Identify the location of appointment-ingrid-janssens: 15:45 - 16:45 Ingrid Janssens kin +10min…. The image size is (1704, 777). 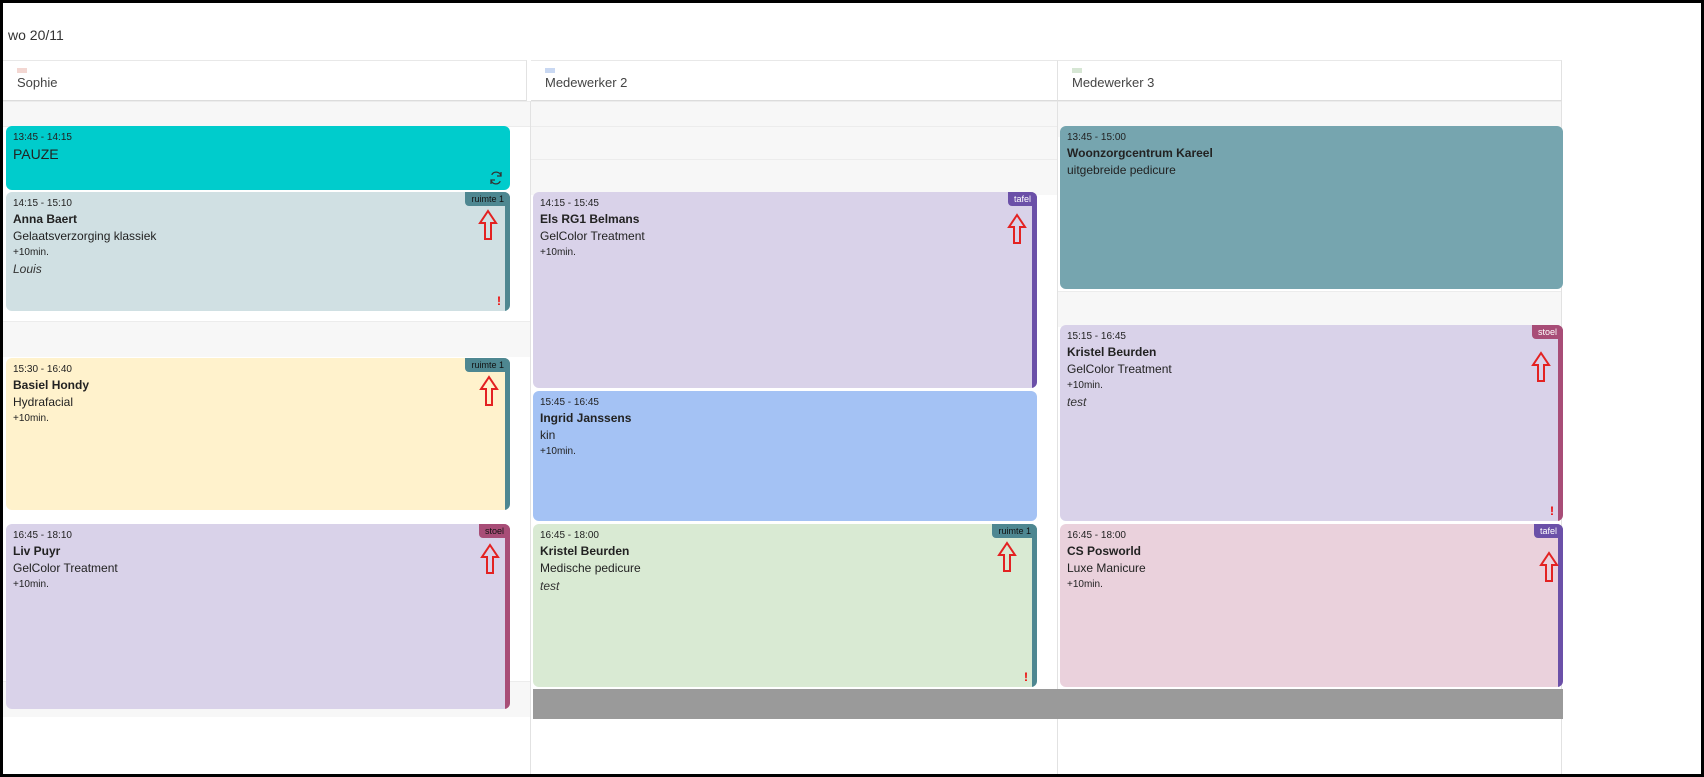
(785, 456).